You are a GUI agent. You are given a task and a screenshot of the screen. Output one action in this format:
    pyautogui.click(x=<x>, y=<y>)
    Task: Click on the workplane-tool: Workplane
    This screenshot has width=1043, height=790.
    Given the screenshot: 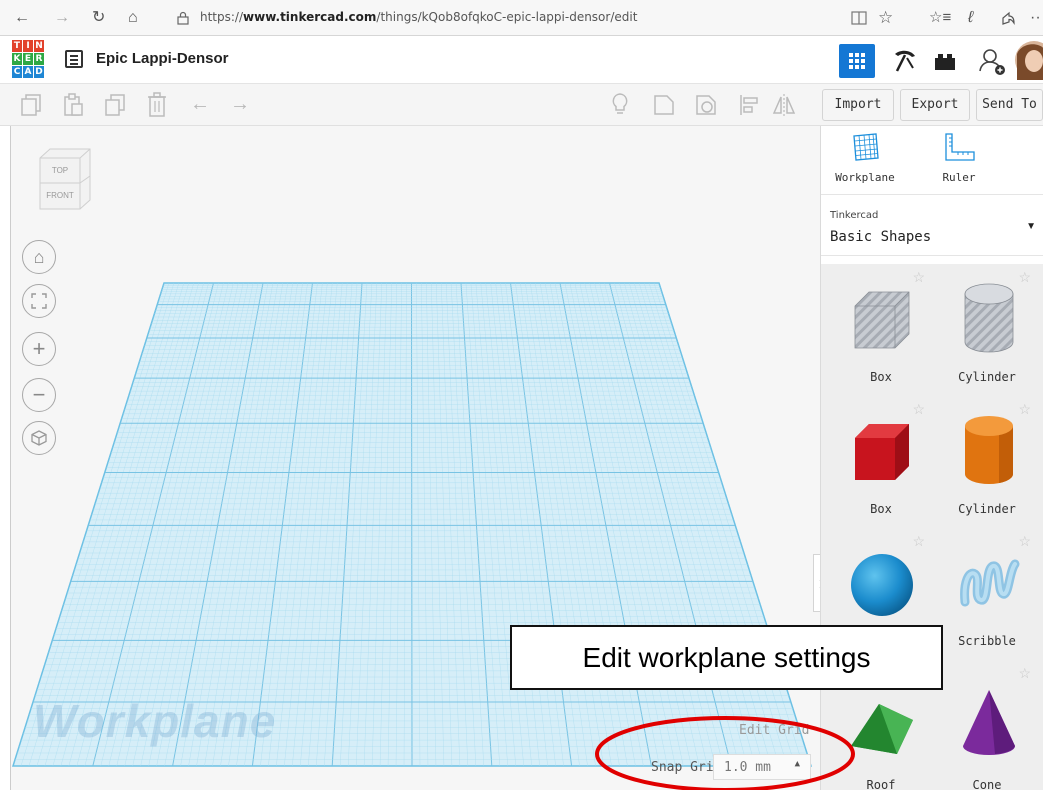 What is the action you would take?
    pyautogui.click(x=865, y=158)
    